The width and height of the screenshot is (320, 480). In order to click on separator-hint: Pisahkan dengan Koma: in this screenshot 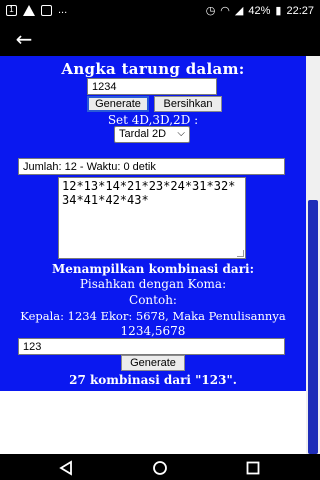, I will do `click(153, 284)`.